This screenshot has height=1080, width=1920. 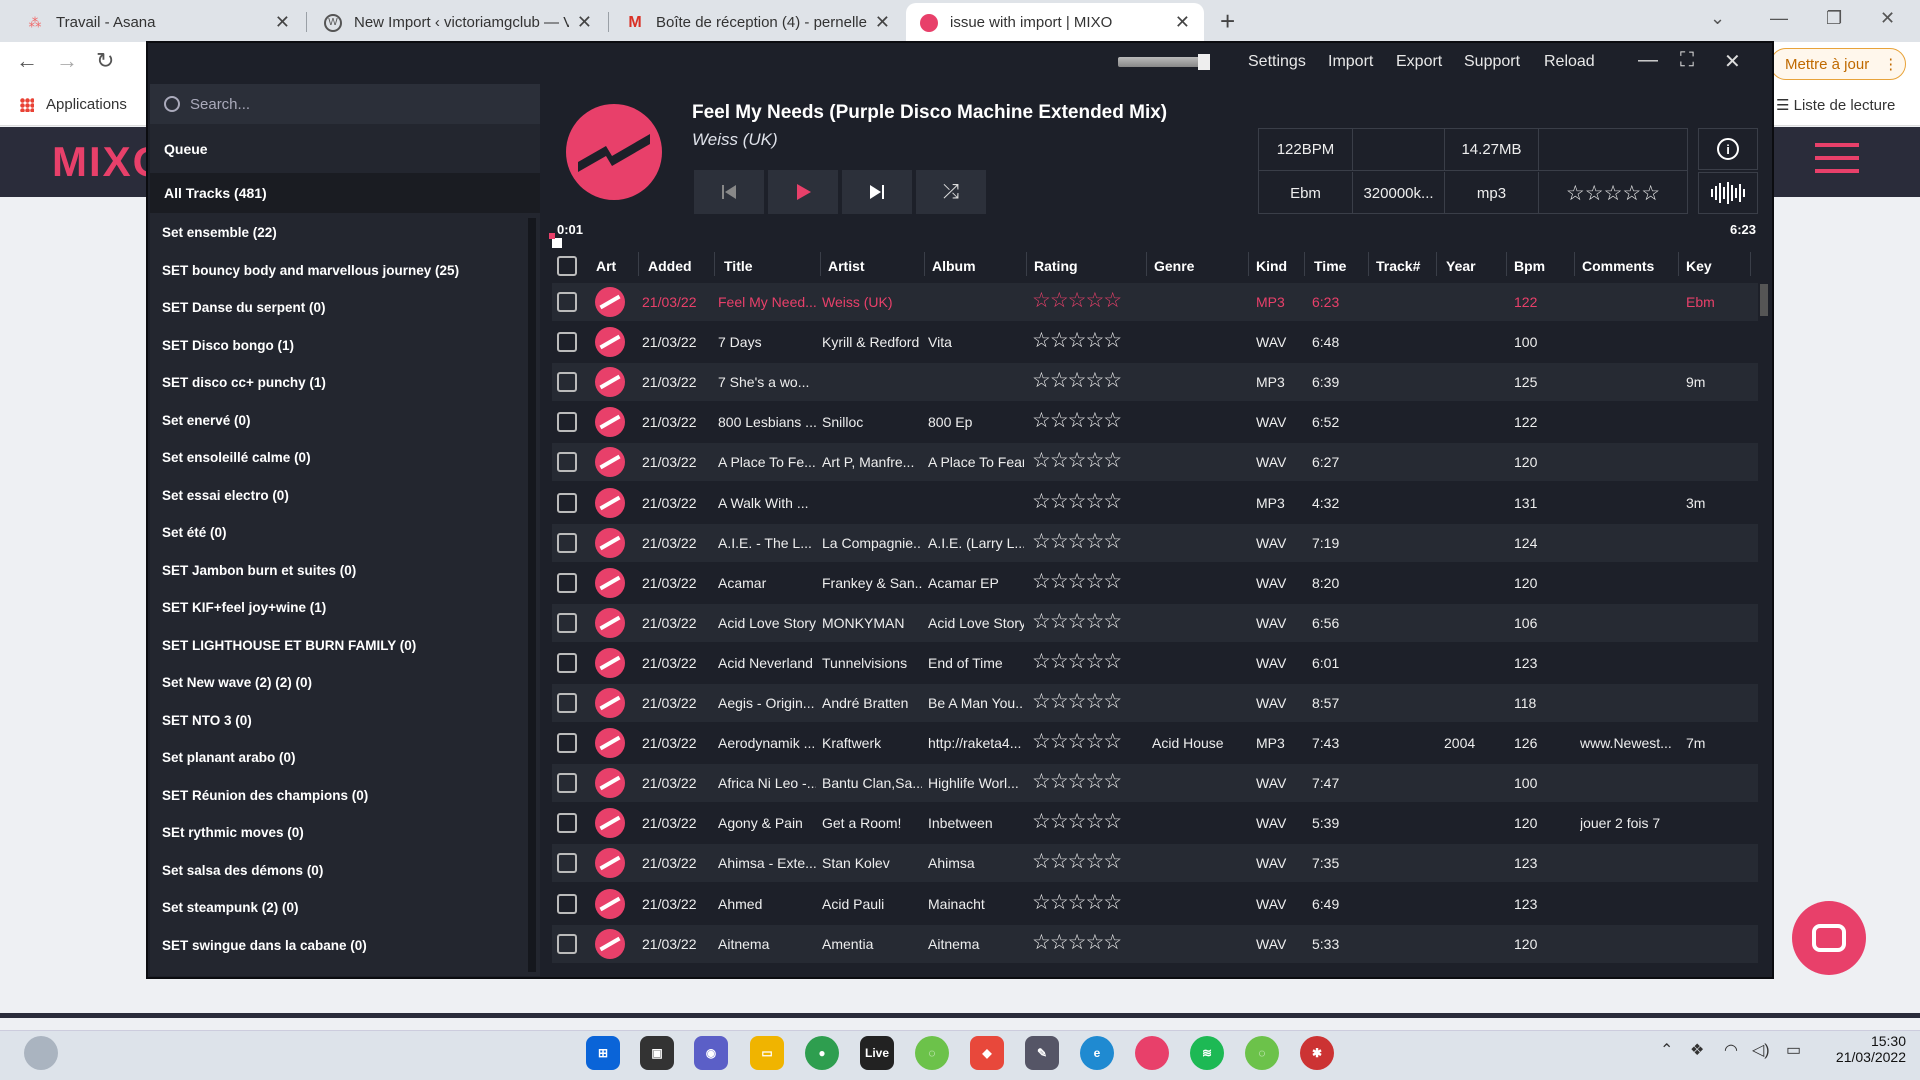 I want to click on apps-bookmark: Applications, so click(x=73, y=104).